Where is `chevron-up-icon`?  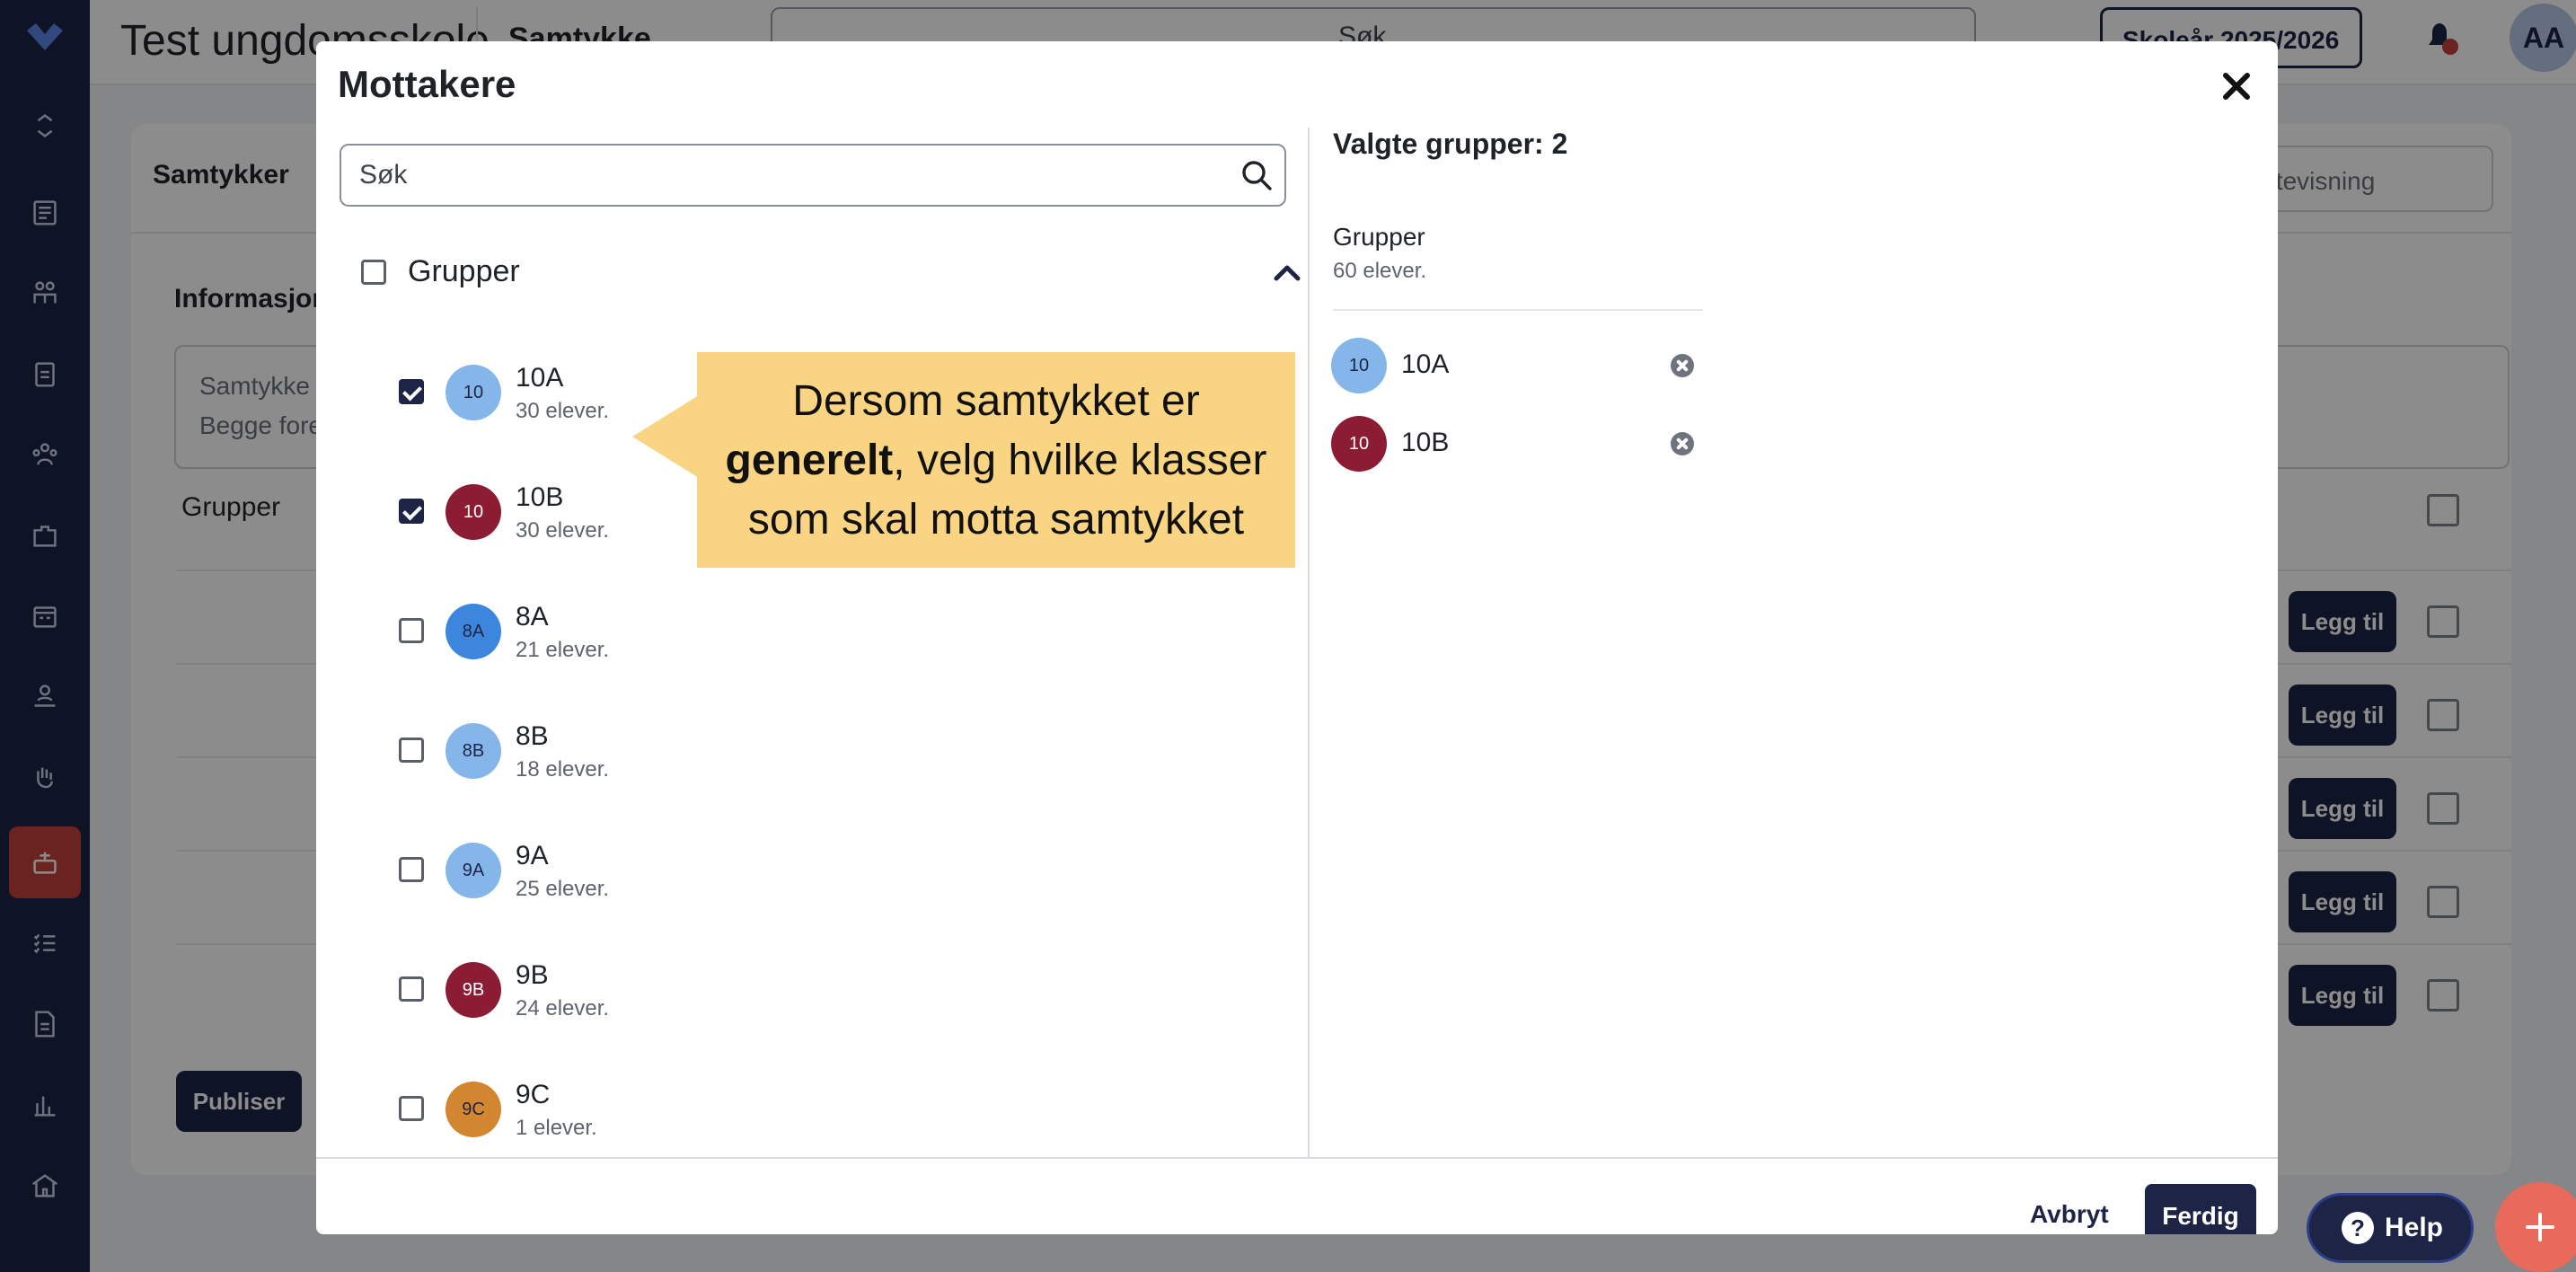
chevron-up-icon is located at coordinates (1287, 272).